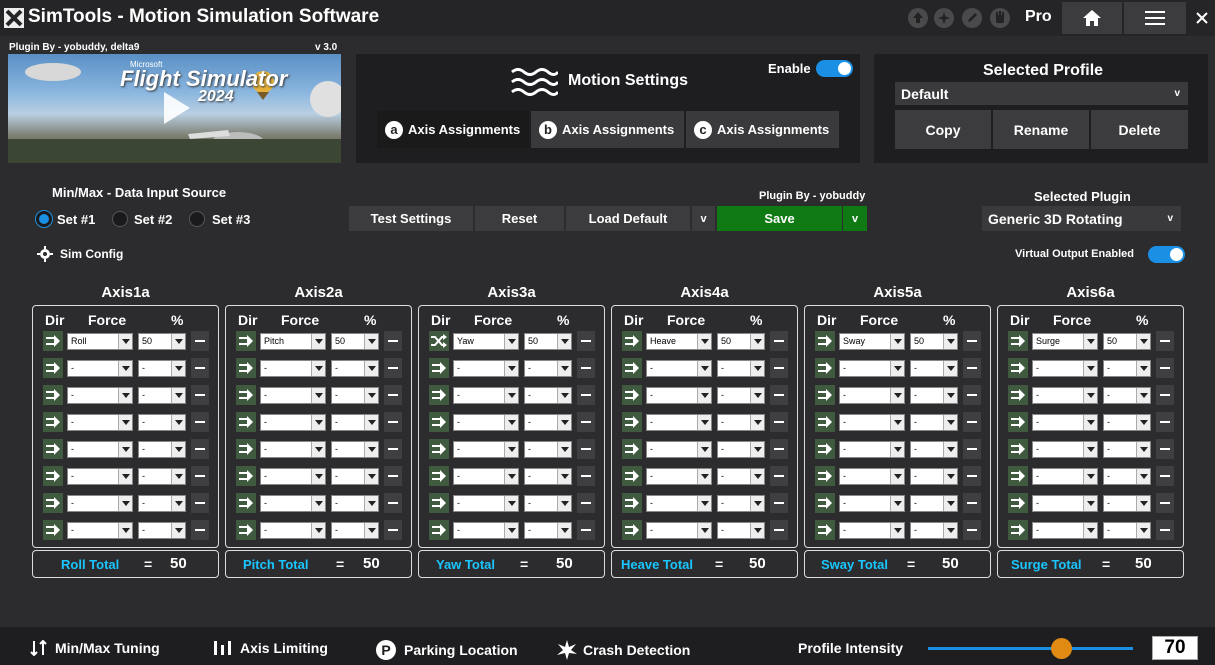 The height and width of the screenshot is (665, 1215). I want to click on play-icon, so click(176, 108).